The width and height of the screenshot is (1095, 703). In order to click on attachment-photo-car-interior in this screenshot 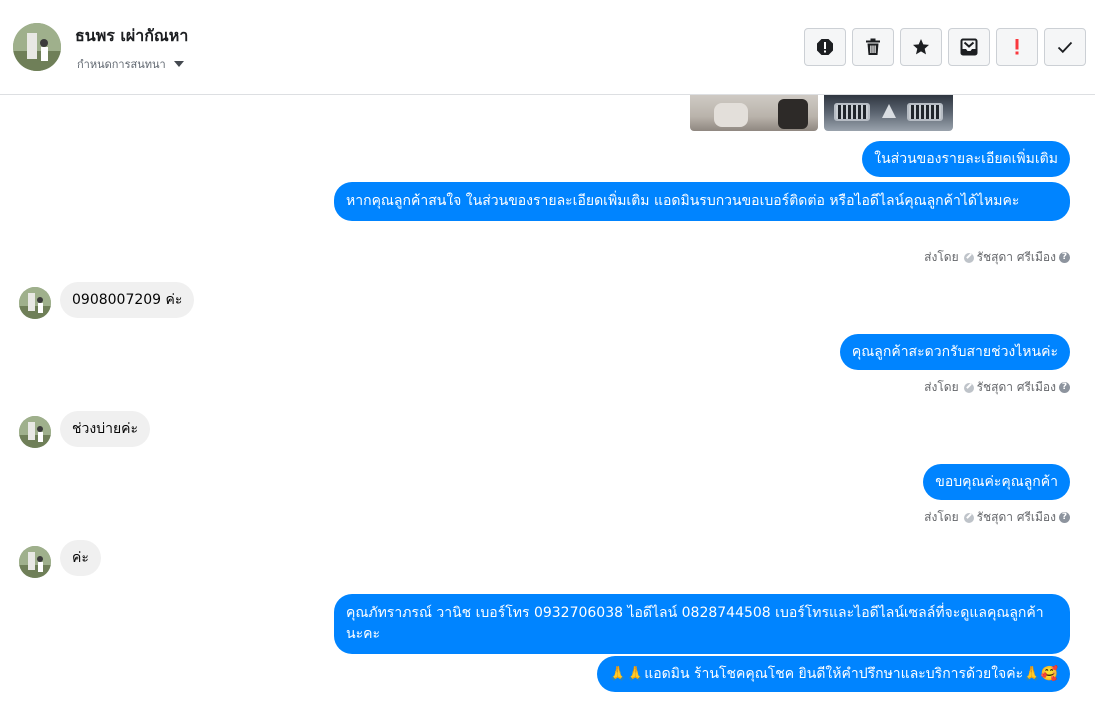, I will do `click(754, 113)`.